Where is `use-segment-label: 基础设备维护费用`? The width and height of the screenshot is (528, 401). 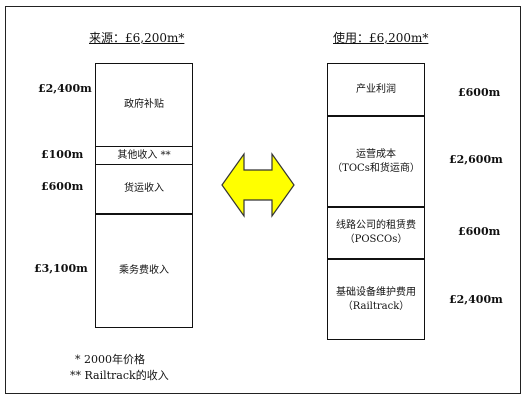 use-segment-label: 基础设备维护费用 is located at coordinates (376, 292).